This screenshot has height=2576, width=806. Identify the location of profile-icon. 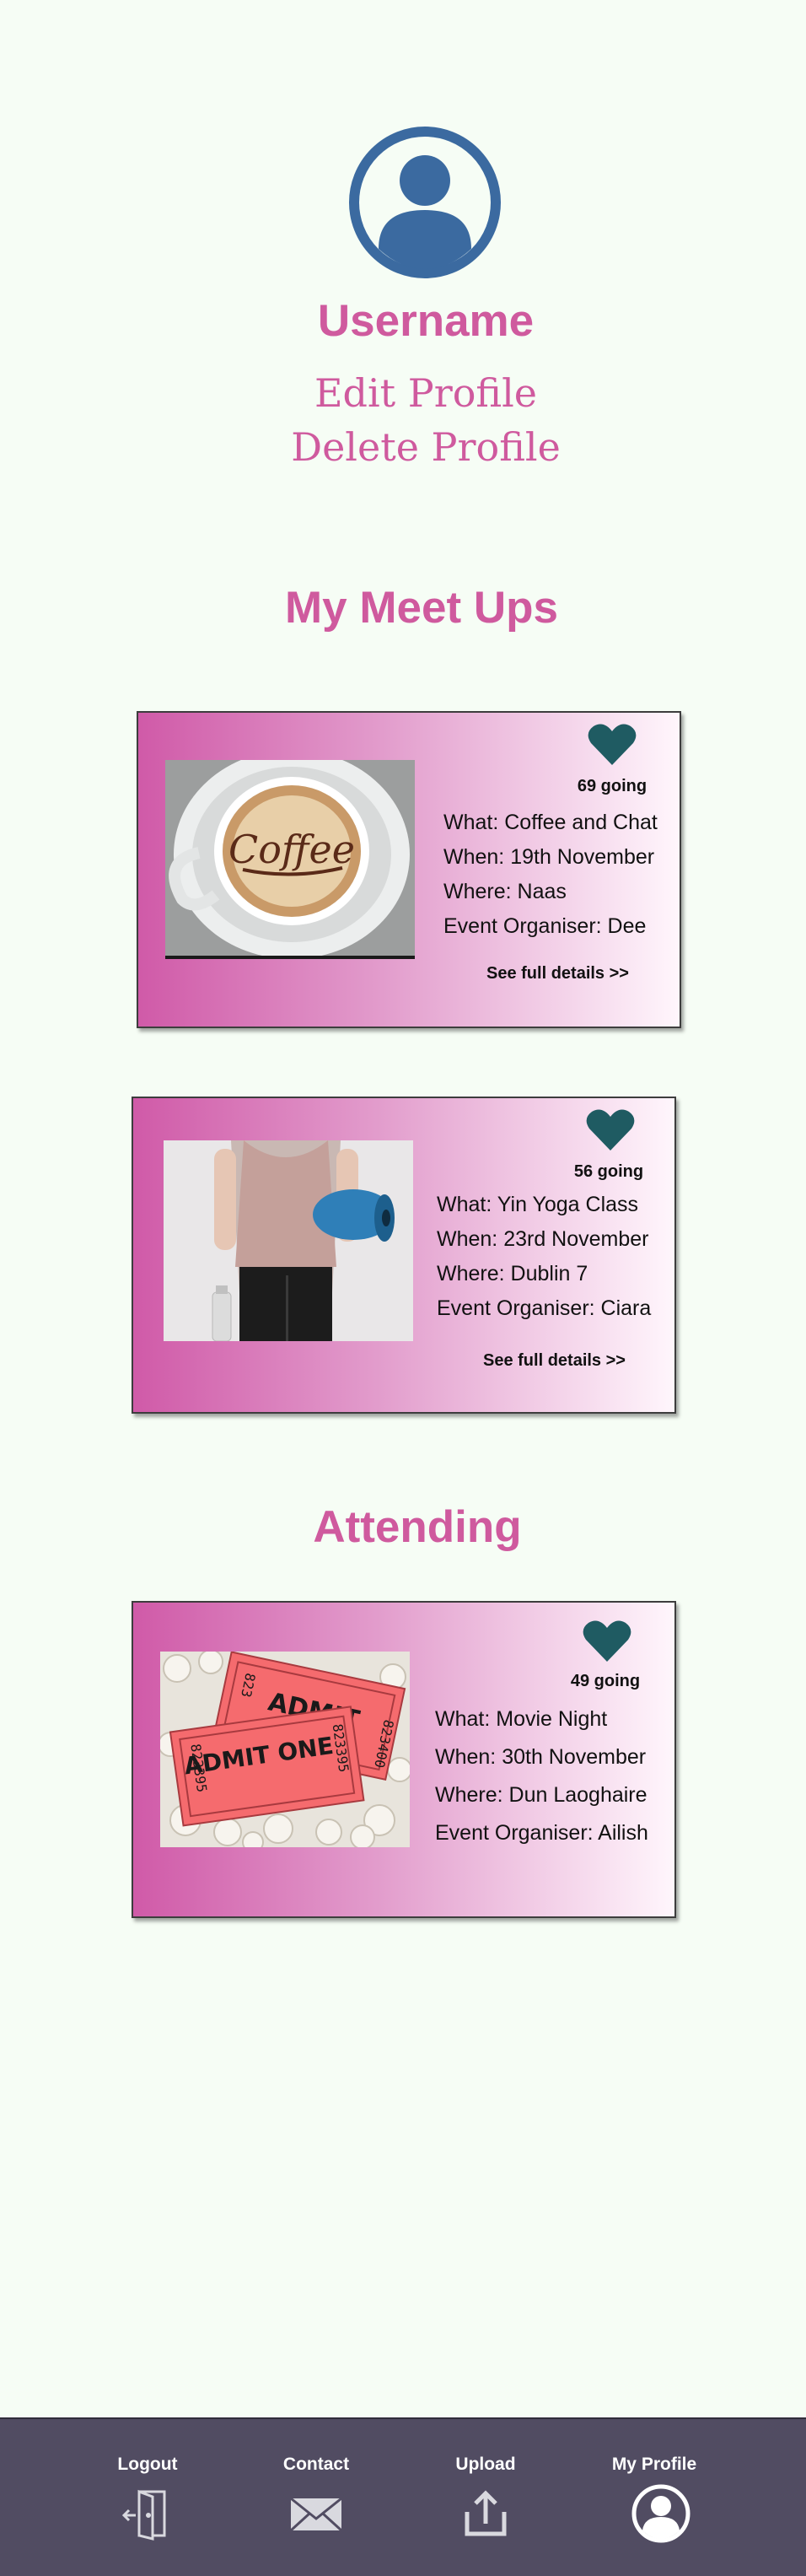
(661, 2513).